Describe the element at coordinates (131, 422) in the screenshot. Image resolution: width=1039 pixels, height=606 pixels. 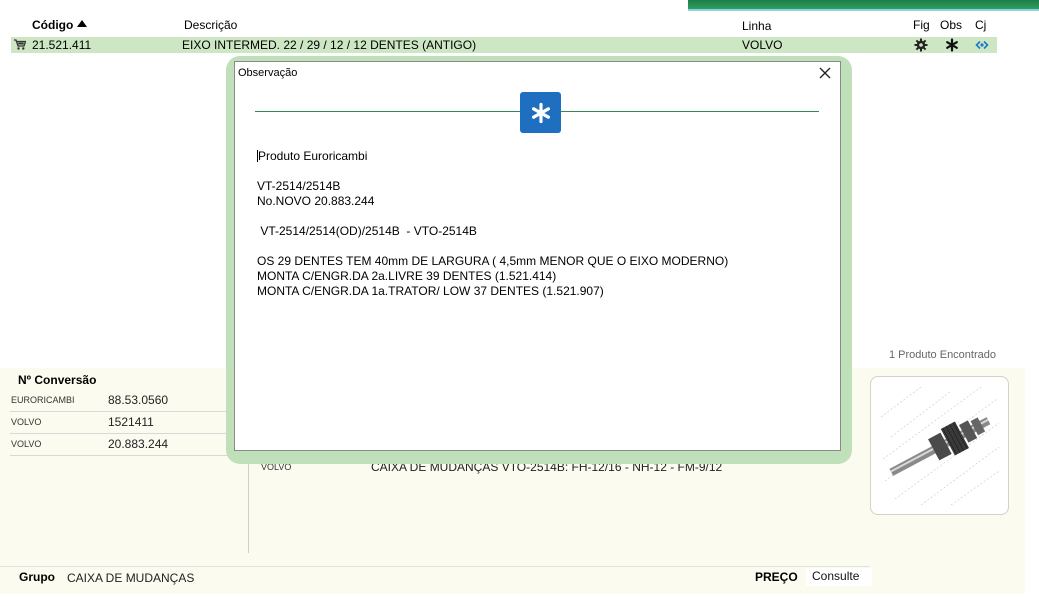
I see `conversion-code: 1521411` at that location.